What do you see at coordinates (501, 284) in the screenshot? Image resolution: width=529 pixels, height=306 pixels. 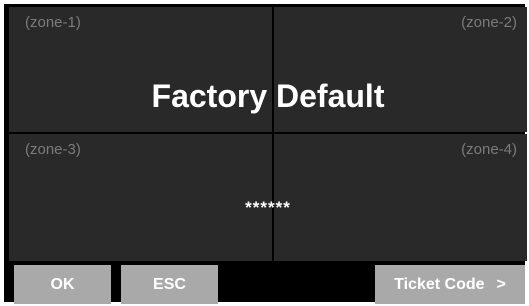 I see `chevron-right-icon: >` at bounding box center [501, 284].